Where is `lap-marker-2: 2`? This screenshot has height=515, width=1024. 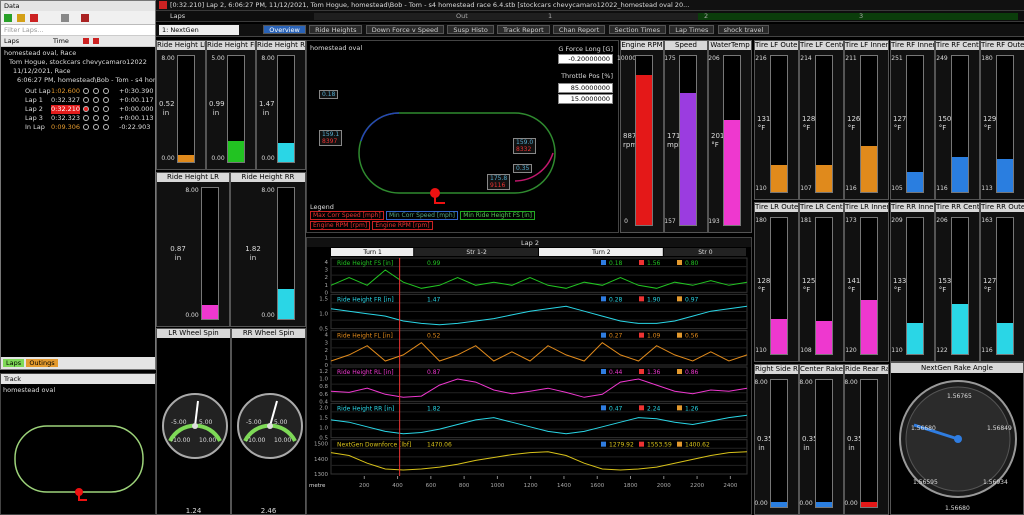
lap-marker-2: 2 is located at coordinates (706, 16).